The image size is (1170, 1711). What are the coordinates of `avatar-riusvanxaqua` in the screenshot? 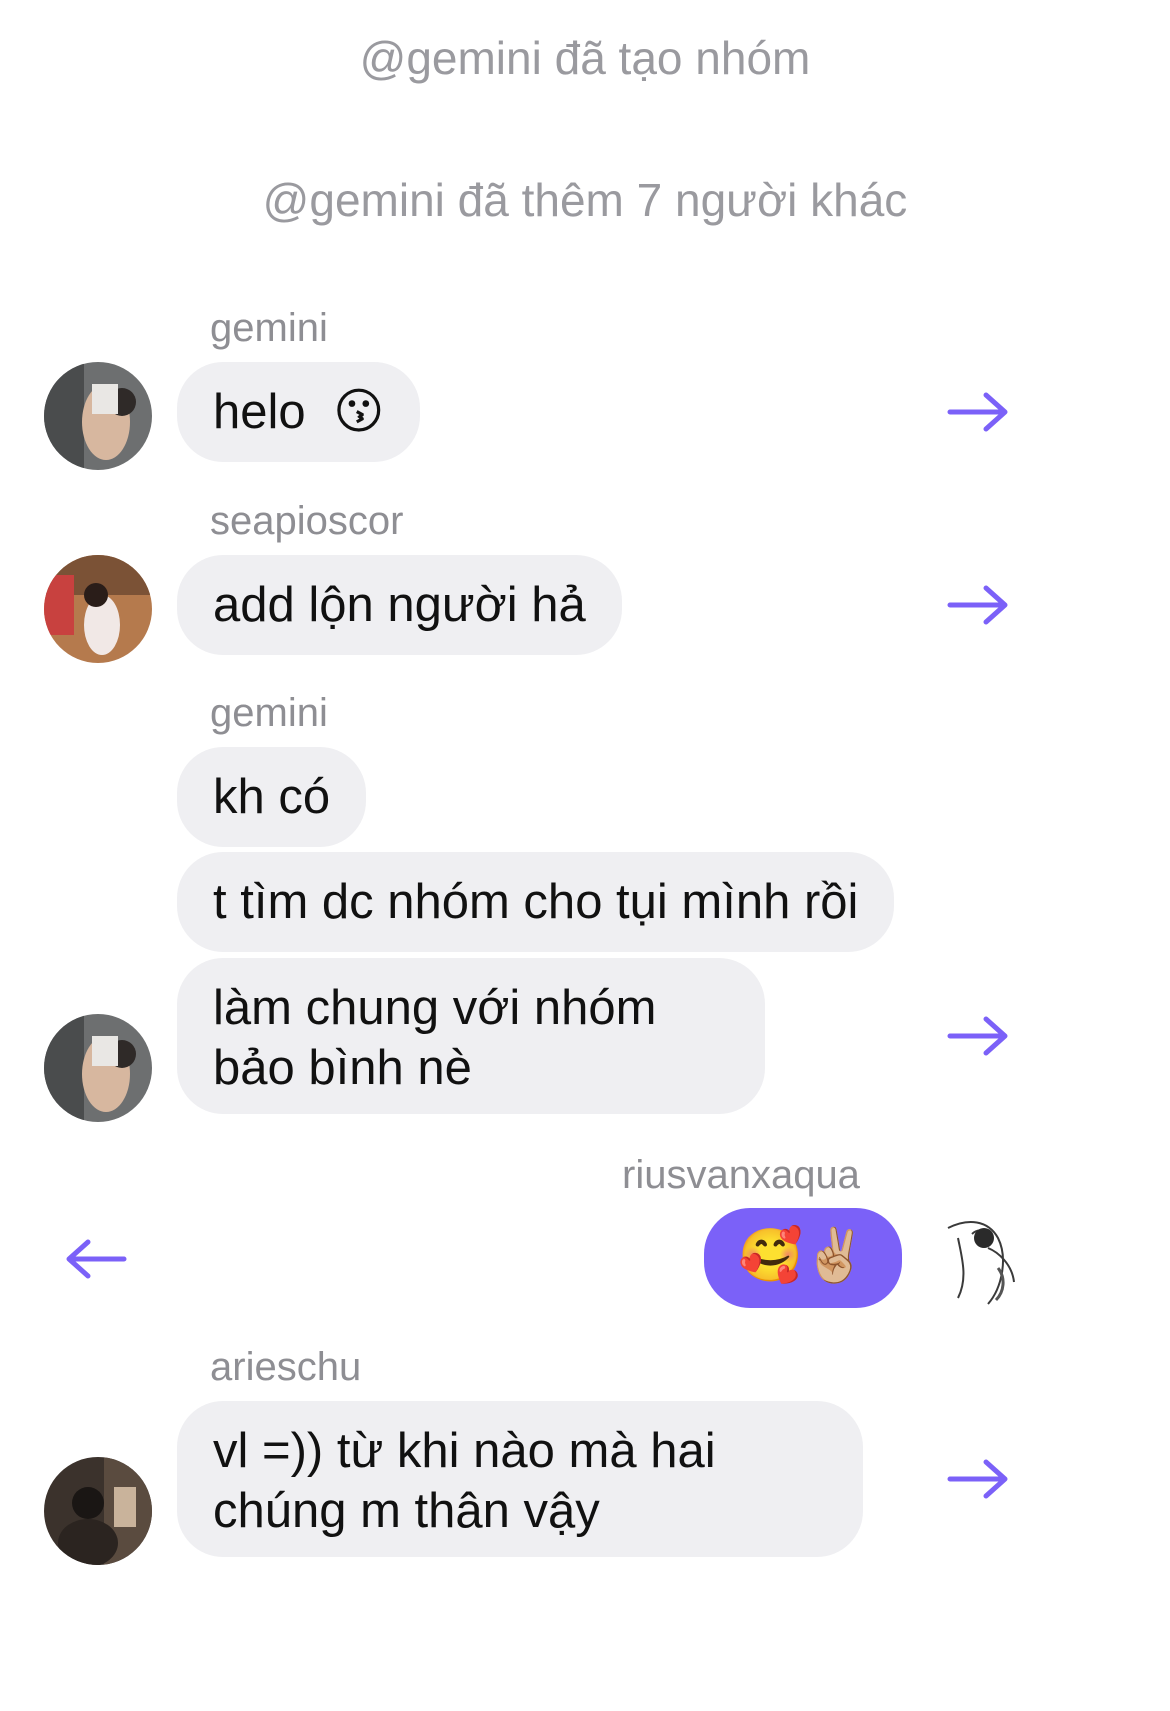 It's located at (982, 1262).